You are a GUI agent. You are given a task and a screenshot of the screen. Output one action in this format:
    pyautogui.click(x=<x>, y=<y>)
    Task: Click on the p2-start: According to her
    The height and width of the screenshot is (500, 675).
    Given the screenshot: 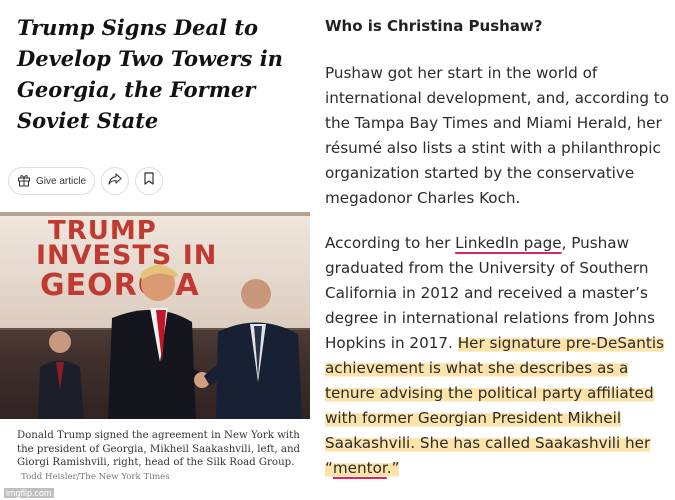 What is the action you would take?
    pyautogui.click(x=390, y=243)
    